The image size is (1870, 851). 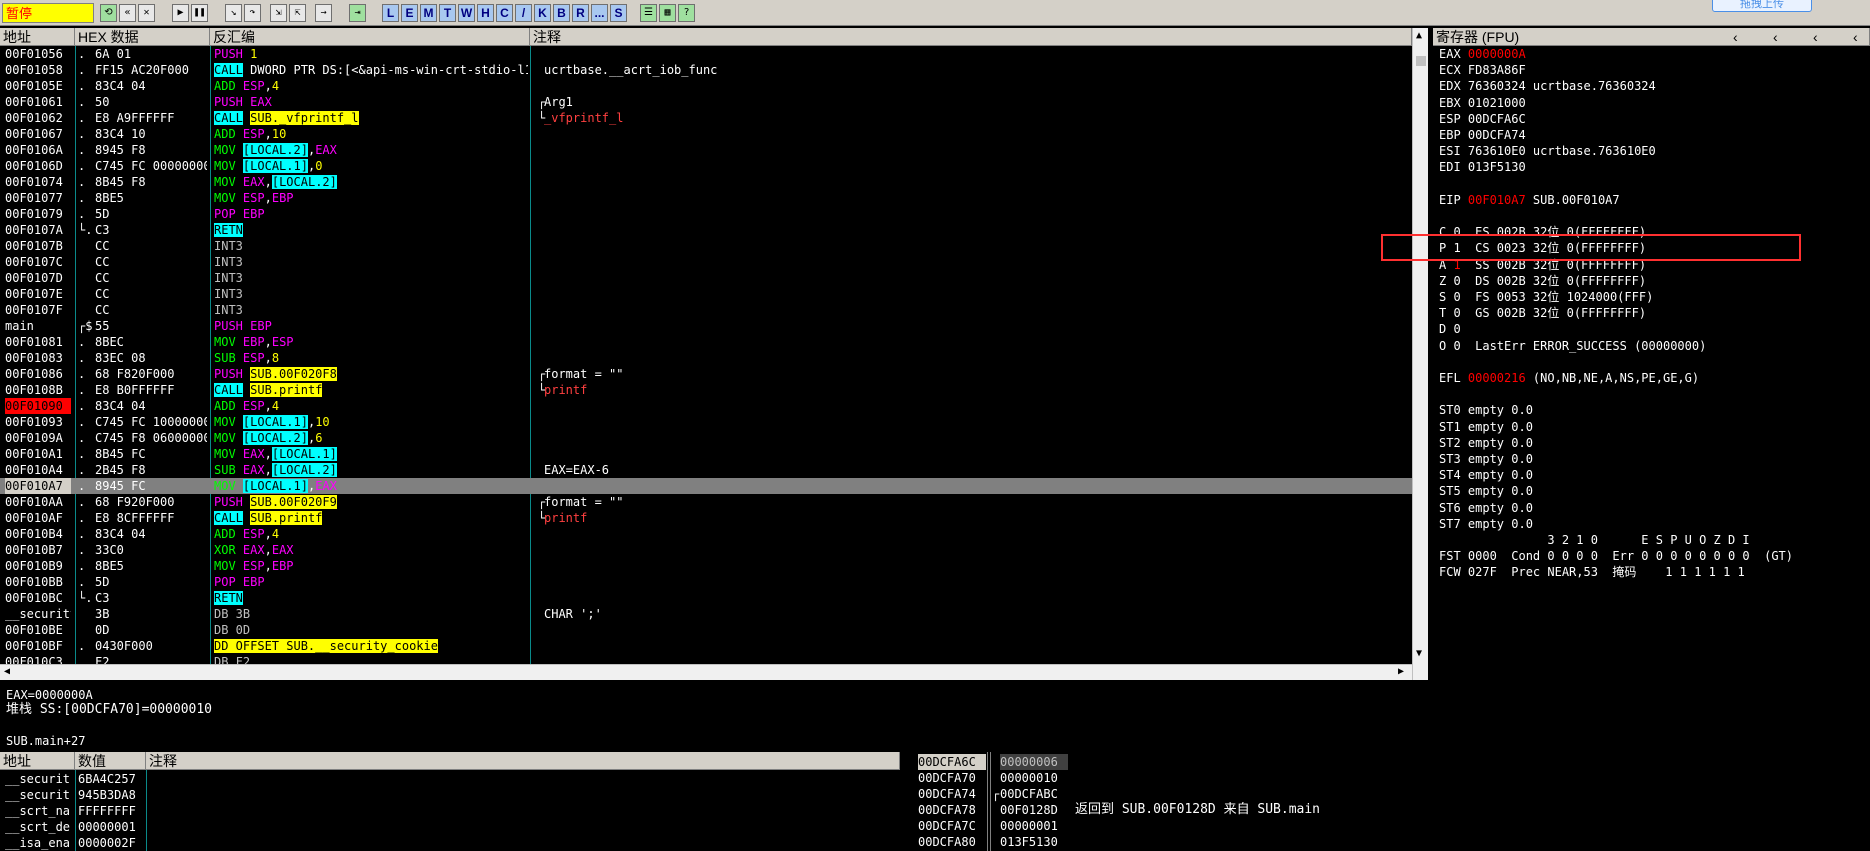 I want to click on prev-view-icon-2: ‹, so click(x=1775, y=36).